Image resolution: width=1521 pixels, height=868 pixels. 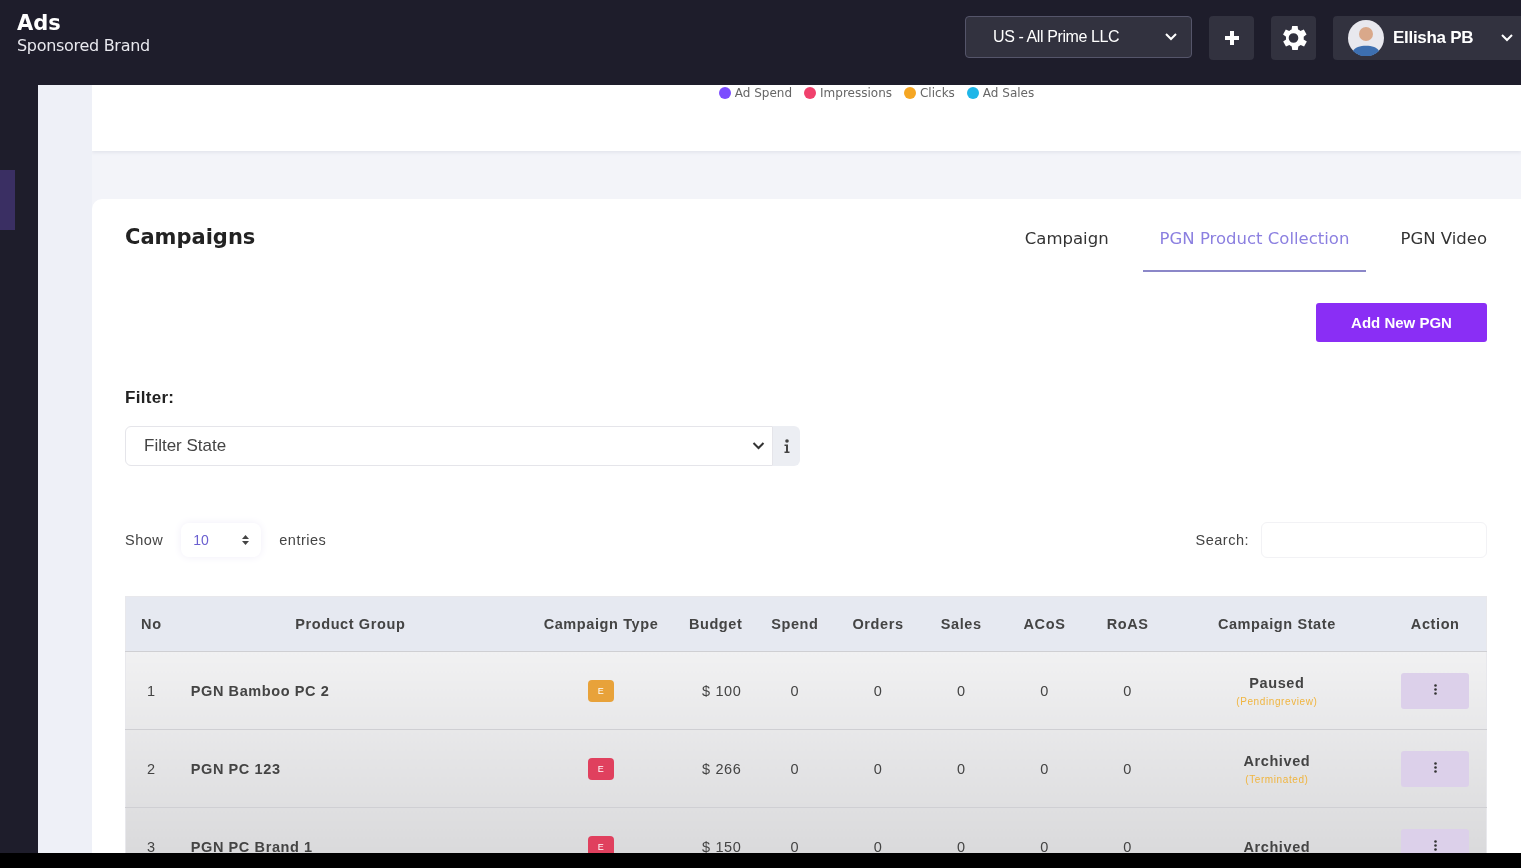 I want to click on table-cell: PGN PC 123, so click(x=350, y=768).